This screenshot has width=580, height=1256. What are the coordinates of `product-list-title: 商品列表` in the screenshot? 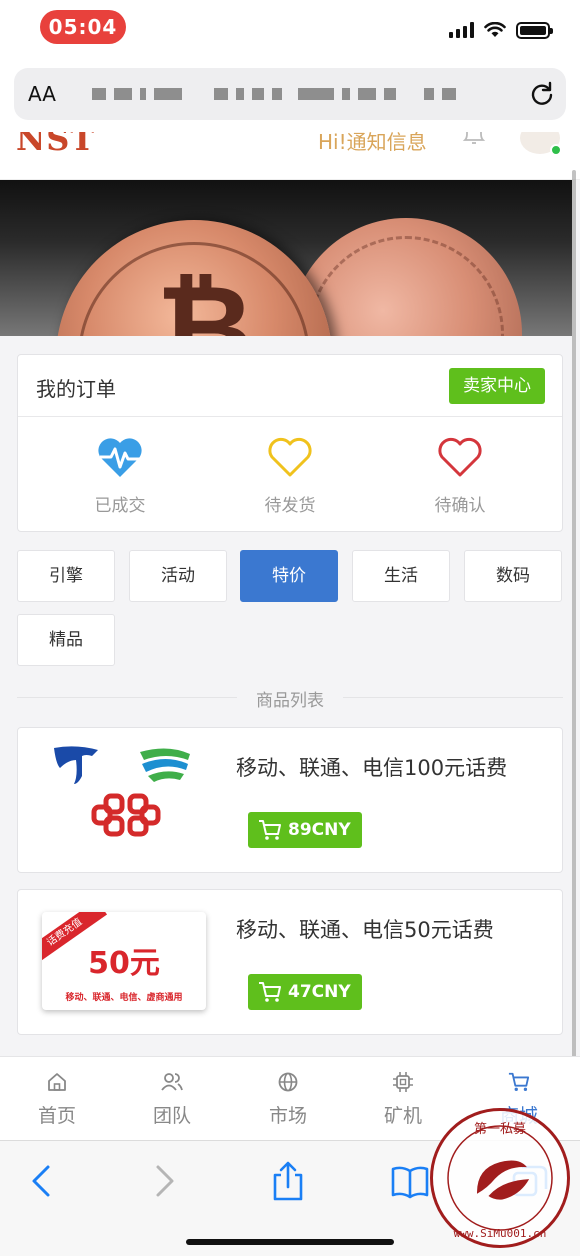 It's located at (290, 701).